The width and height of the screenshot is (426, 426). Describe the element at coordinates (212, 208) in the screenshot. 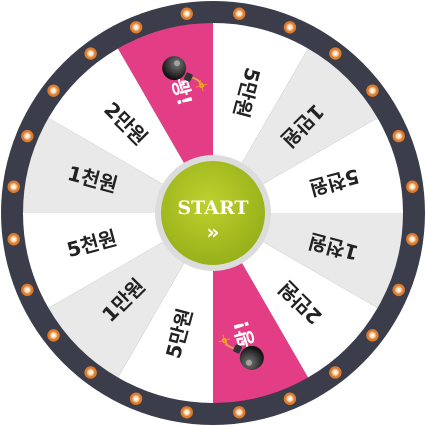

I see `start-label: START` at that location.